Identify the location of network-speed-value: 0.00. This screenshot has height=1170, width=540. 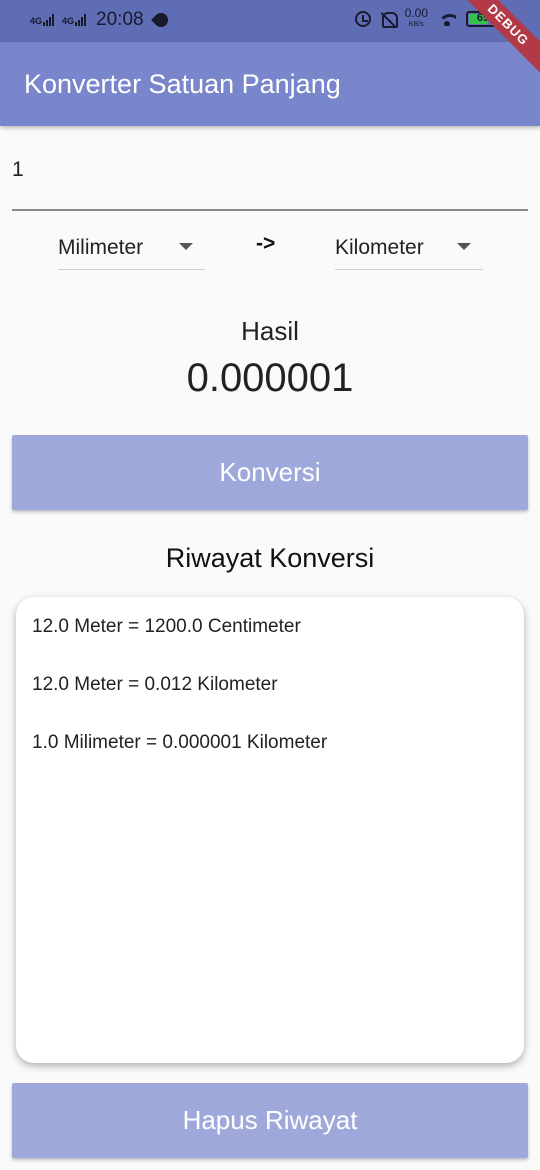
(416, 13).